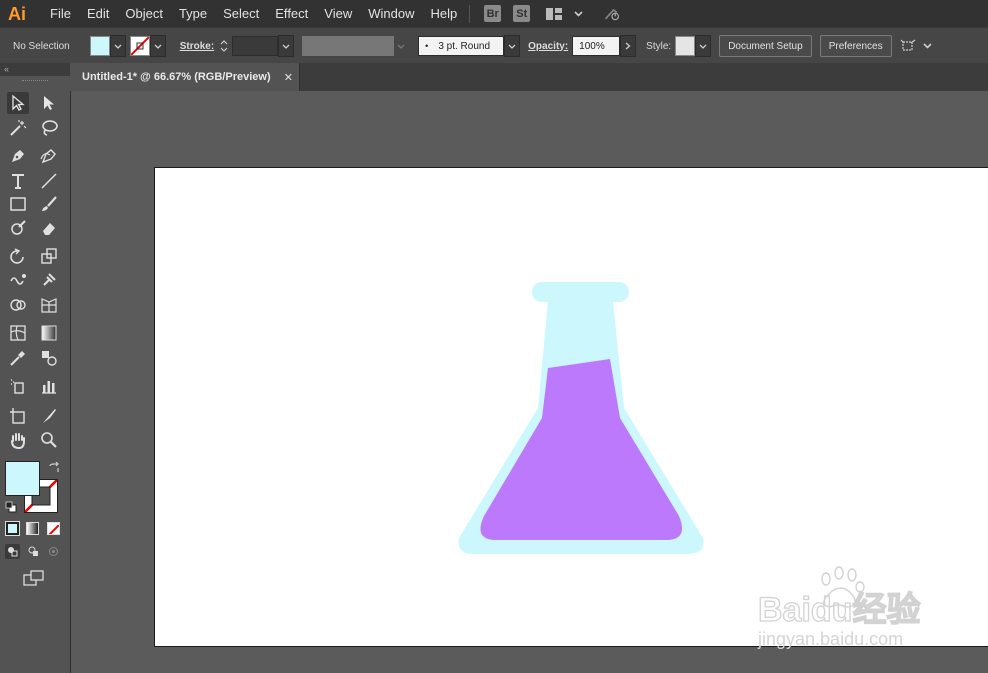 The width and height of the screenshot is (988, 673). I want to click on workspace-layout-icon, so click(554, 14).